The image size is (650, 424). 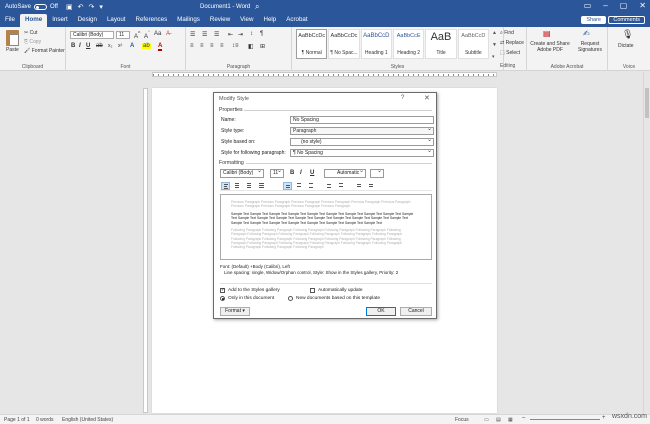 I want to click on auto-update-label: Automatically update, so click(x=340, y=290).